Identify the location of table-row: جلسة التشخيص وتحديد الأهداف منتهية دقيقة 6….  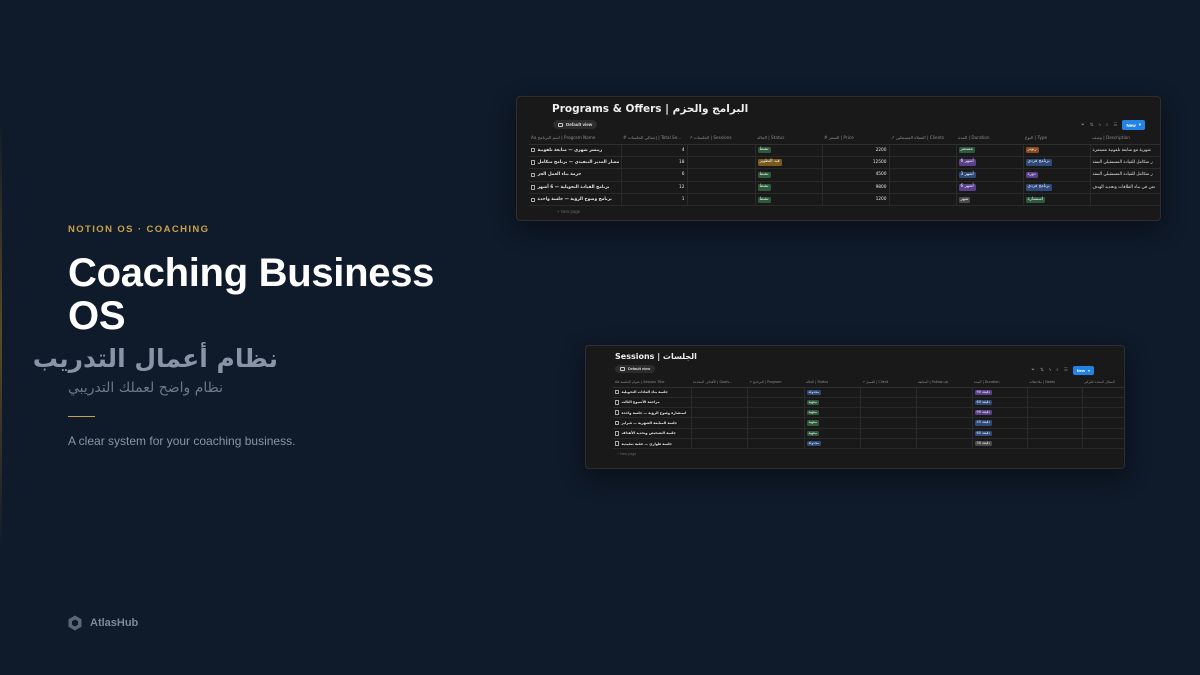
(868, 433).